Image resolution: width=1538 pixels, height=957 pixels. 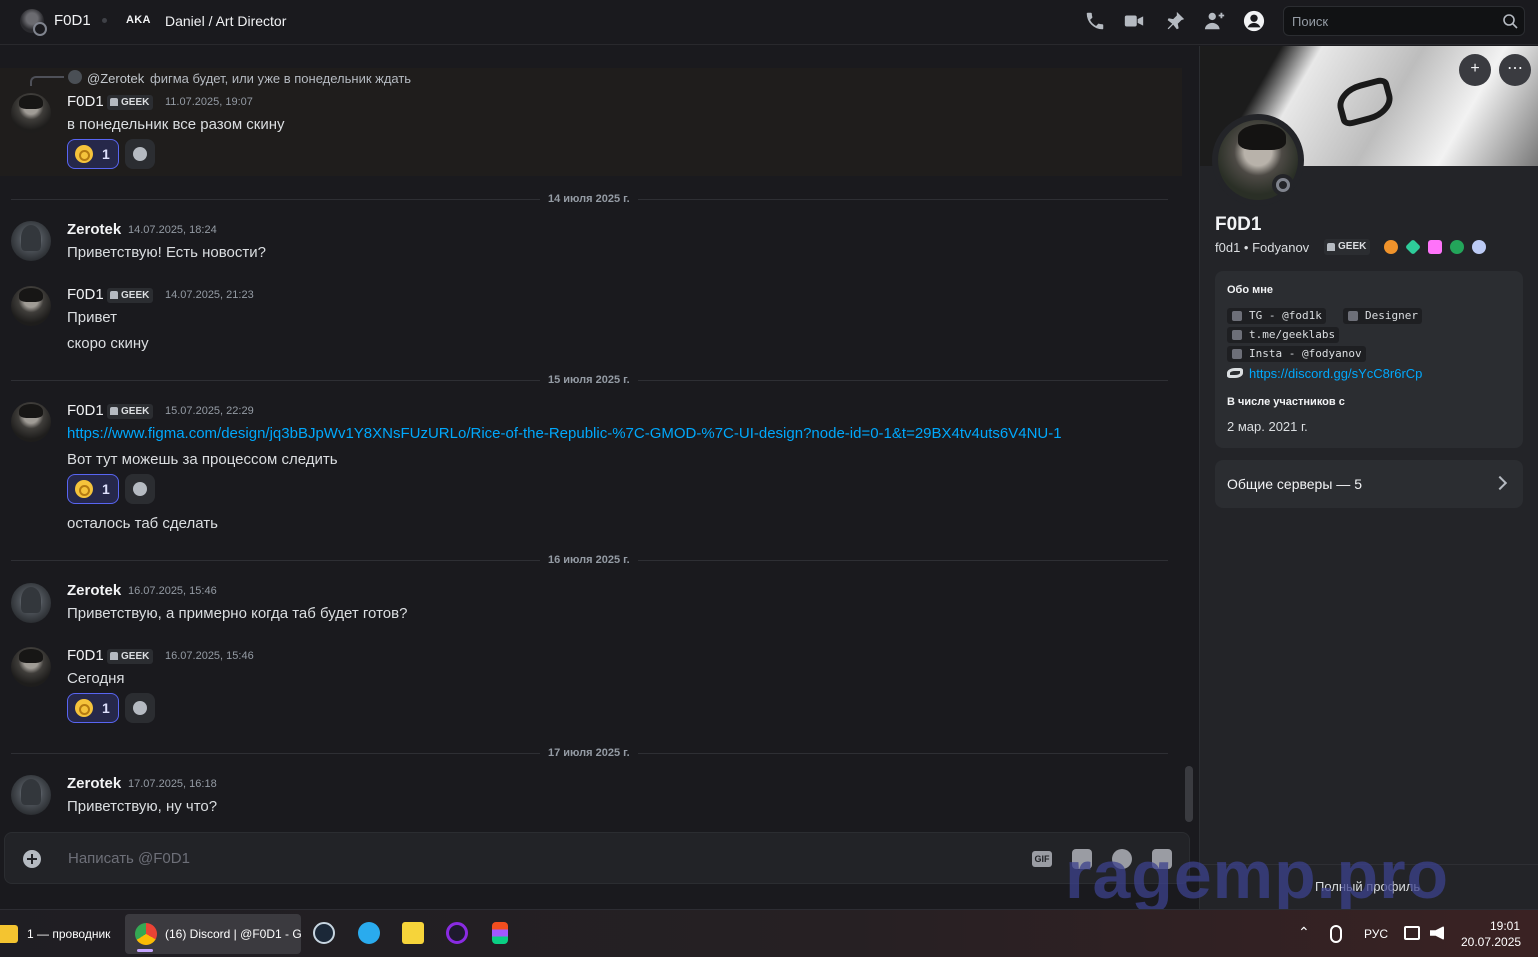 I want to click on activity-icon, so click(x=1162, y=859).